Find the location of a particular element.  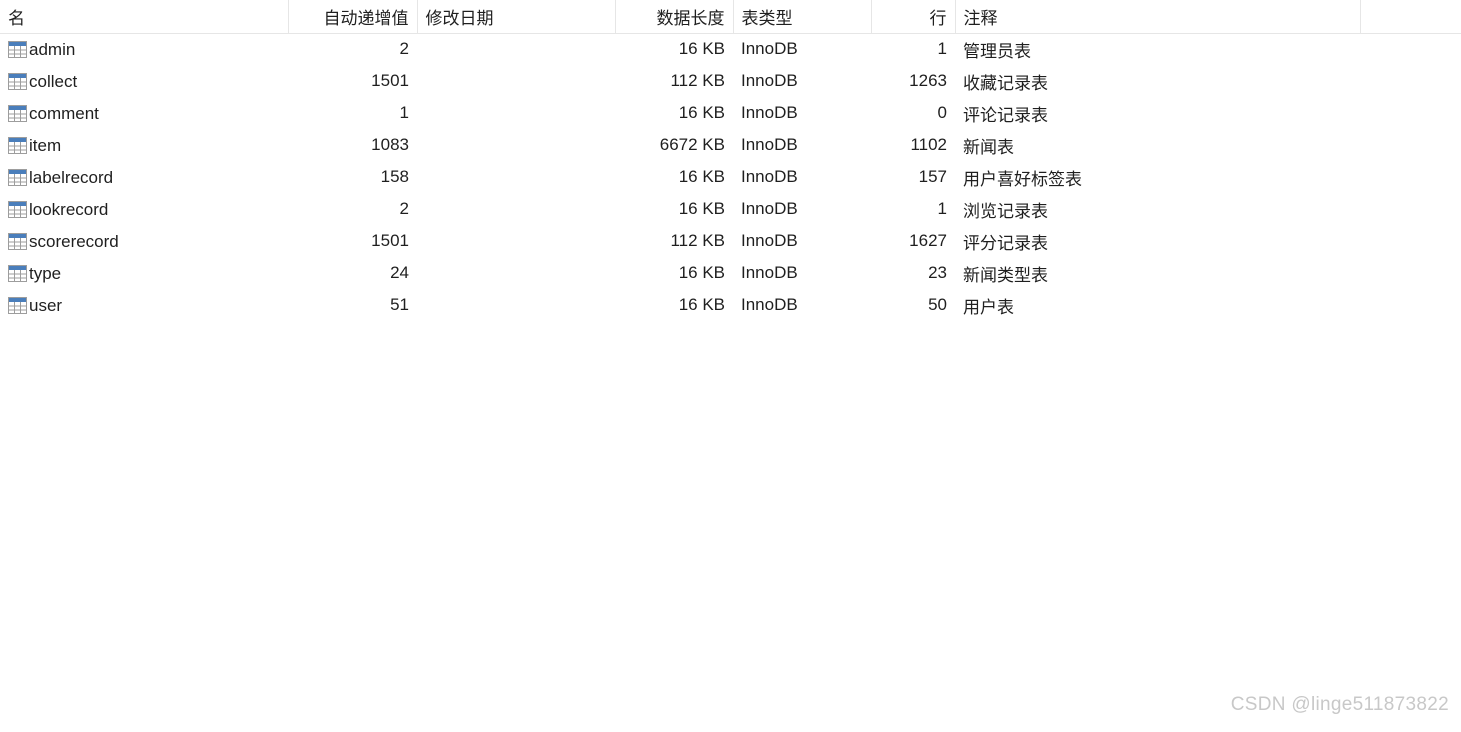

cell-comment: 评分记录表 is located at coordinates (1157, 241).